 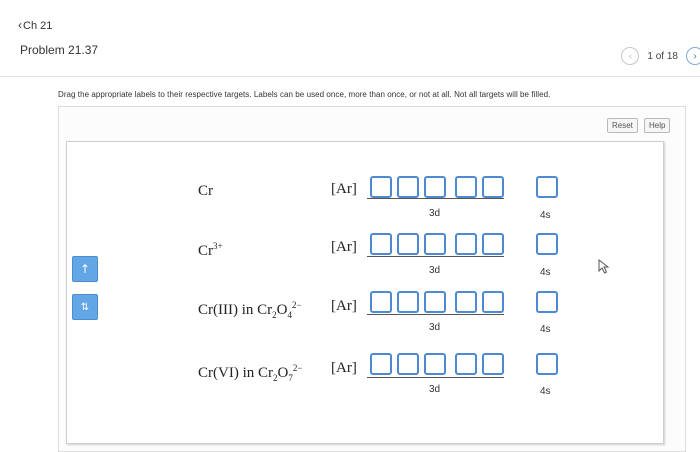 I want to click on label-tile-paired-arrows: ⇅, so click(x=85, y=307).